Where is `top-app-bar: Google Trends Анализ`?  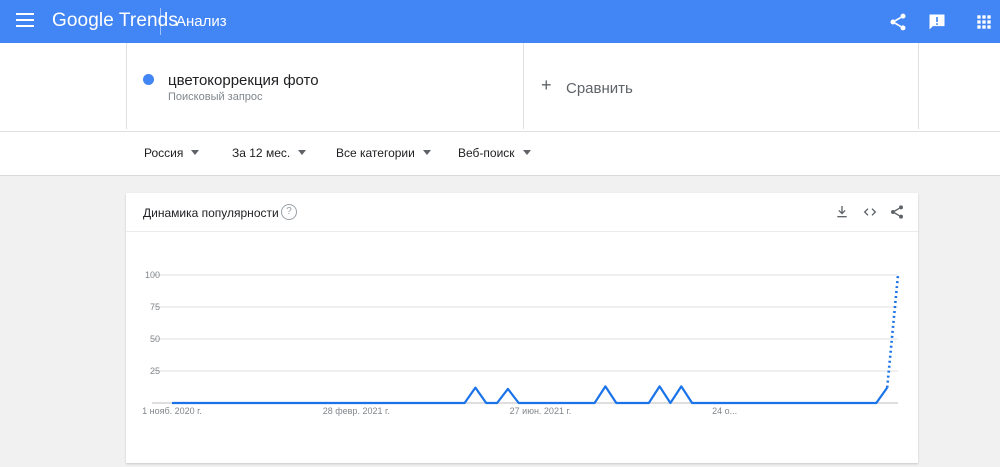
top-app-bar: Google Trends Анализ is located at coordinates (500, 21).